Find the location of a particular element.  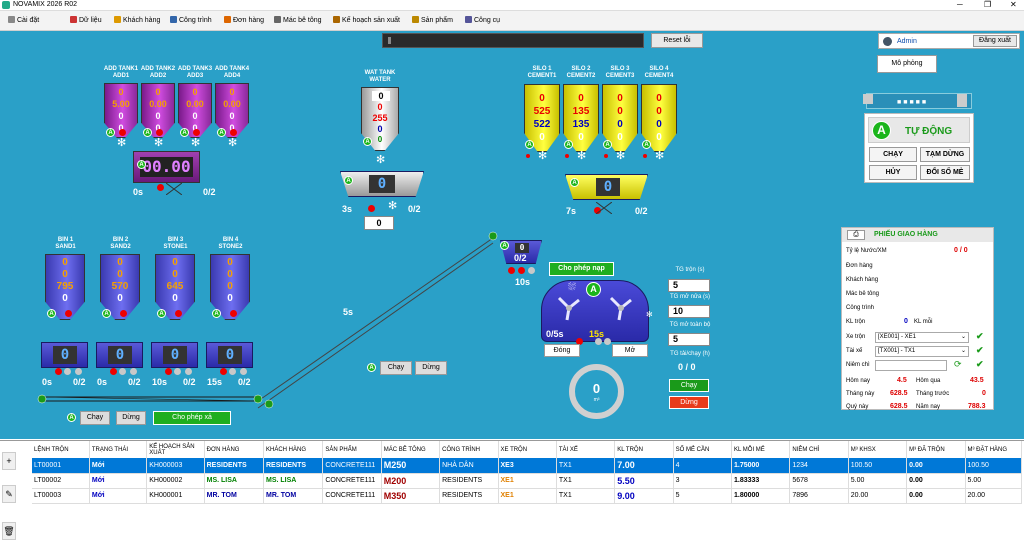

mix-run-button: Chạy is located at coordinates (689, 385).